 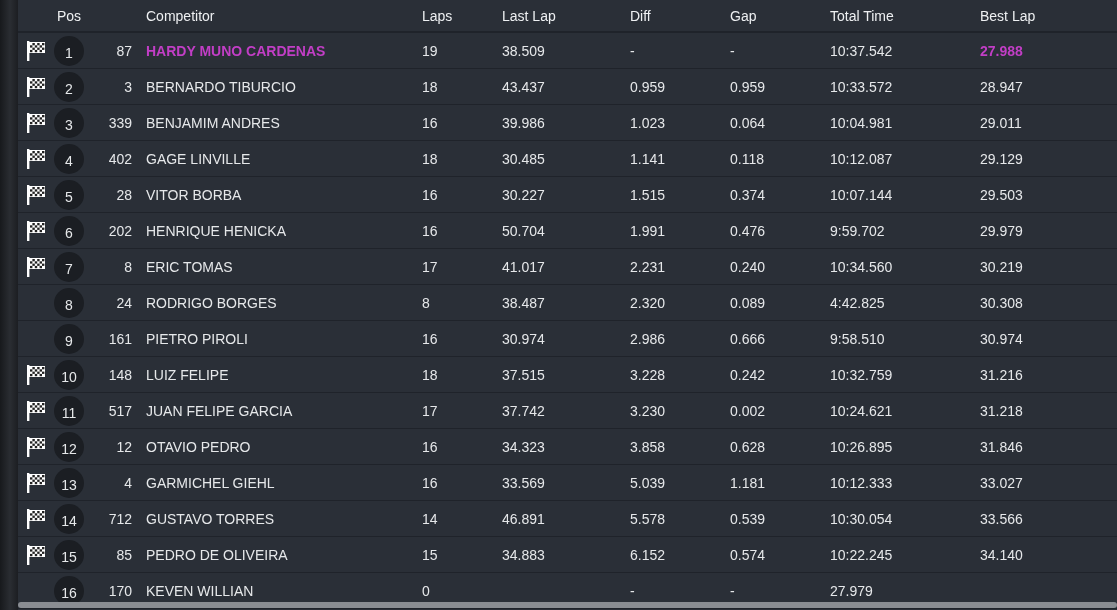 I want to click on table-cell: 0.666, so click(x=748, y=338).